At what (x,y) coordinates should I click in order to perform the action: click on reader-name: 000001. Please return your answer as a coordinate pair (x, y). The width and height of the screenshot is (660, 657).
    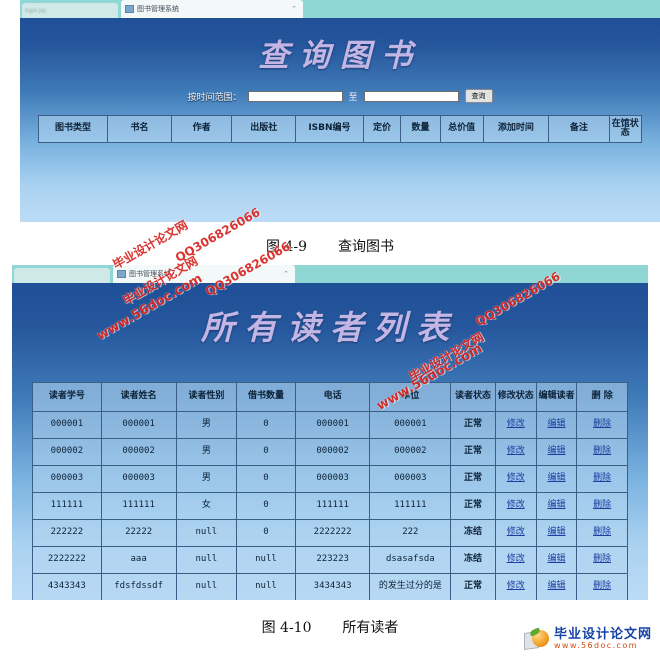
    Looking at the image, I should click on (138, 425).